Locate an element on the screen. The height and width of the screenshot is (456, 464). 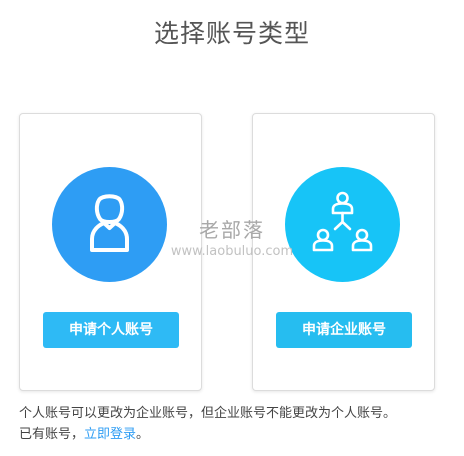
login-prefix: 已有账号， is located at coordinates (52, 434).